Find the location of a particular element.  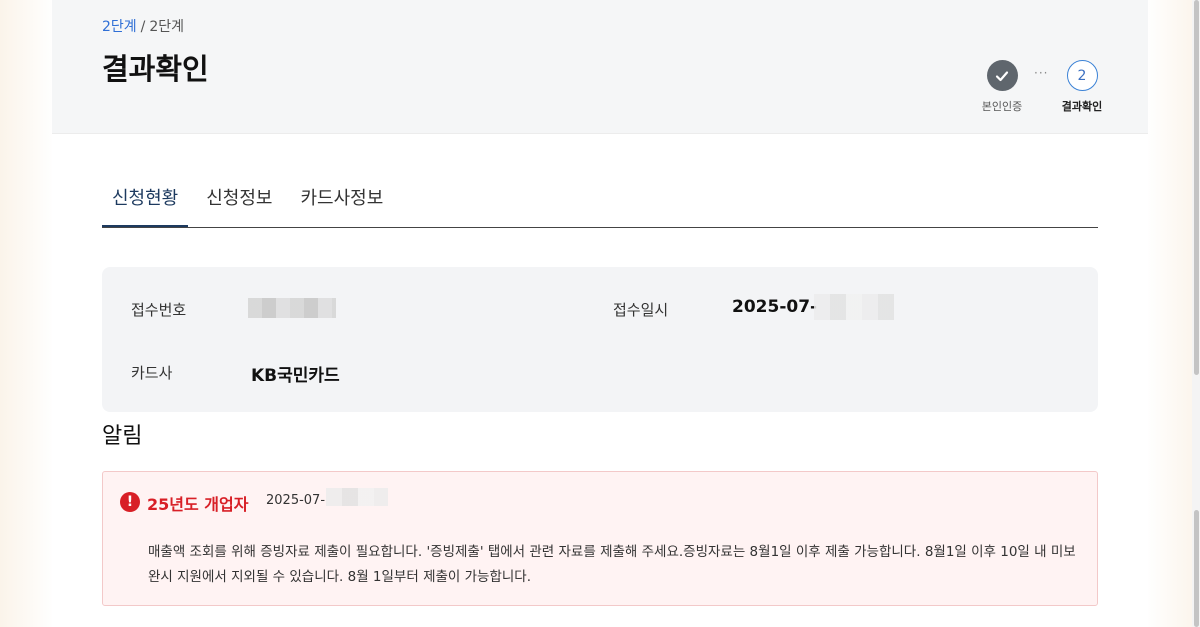

step-label: 결과확인 is located at coordinates (1082, 106).